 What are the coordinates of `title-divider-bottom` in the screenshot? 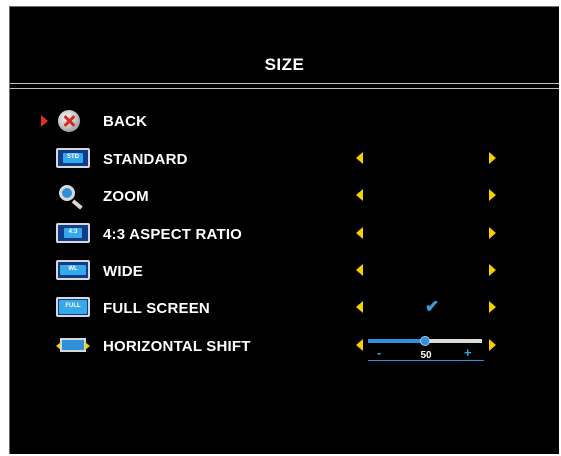 It's located at (284, 88).